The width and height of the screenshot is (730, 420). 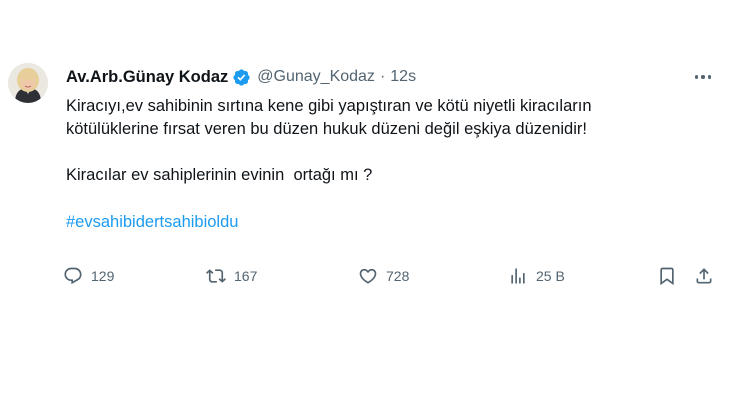 What do you see at coordinates (368, 276) in the screenshot?
I see `heart-icon` at bounding box center [368, 276].